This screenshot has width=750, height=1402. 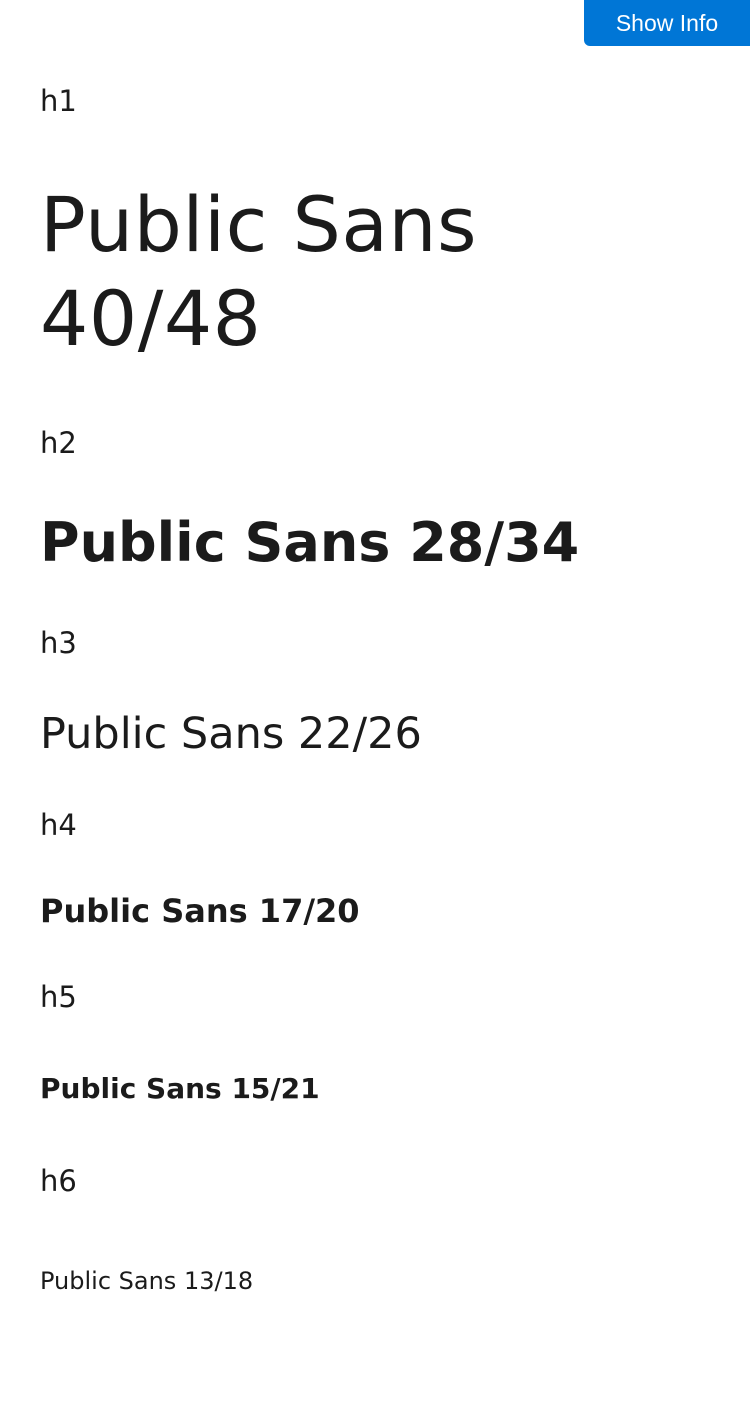 I want to click on specimen-tag-h2: h2, so click(x=58, y=443).